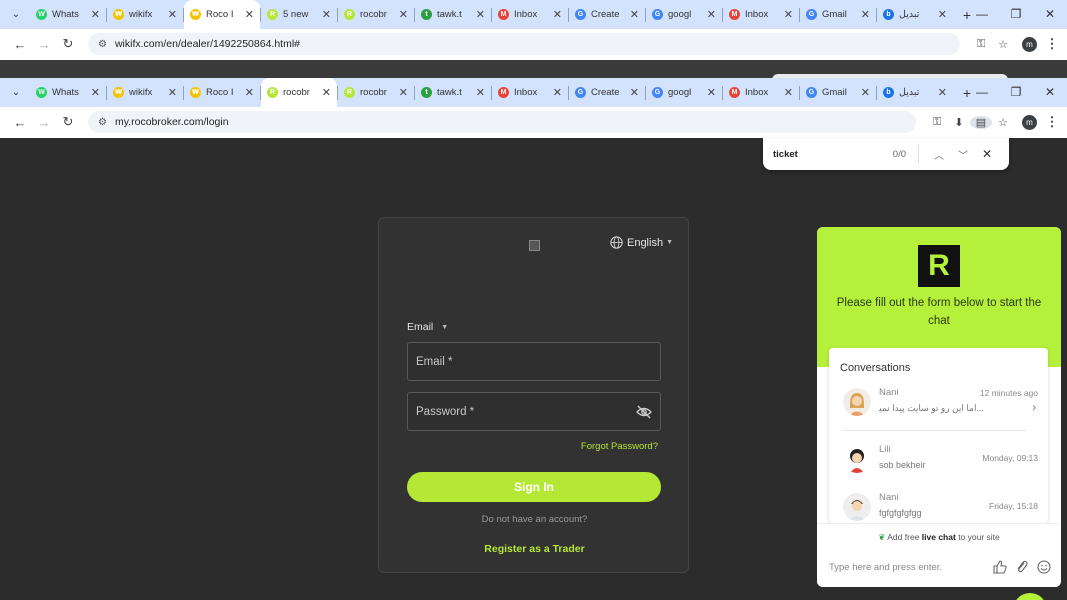  Describe the element at coordinates (939, 154) in the screenshot. I see `find-prev-icon: ︿` at that location.